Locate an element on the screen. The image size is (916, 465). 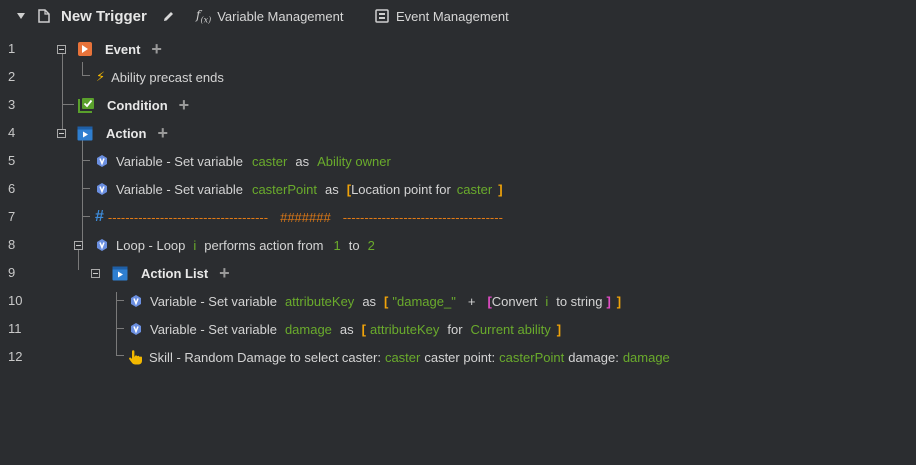
collapse-arrow-icon is located at coordinates (21, 16).